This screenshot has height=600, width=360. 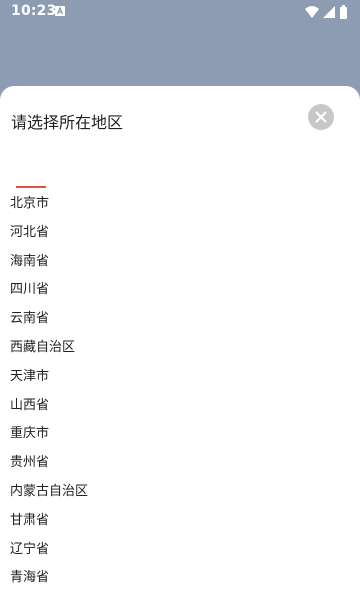 What do you see at coordinates (34, 11) in the screenshot?
I see `status-time: 10:23` at bounding box center [34, 11].